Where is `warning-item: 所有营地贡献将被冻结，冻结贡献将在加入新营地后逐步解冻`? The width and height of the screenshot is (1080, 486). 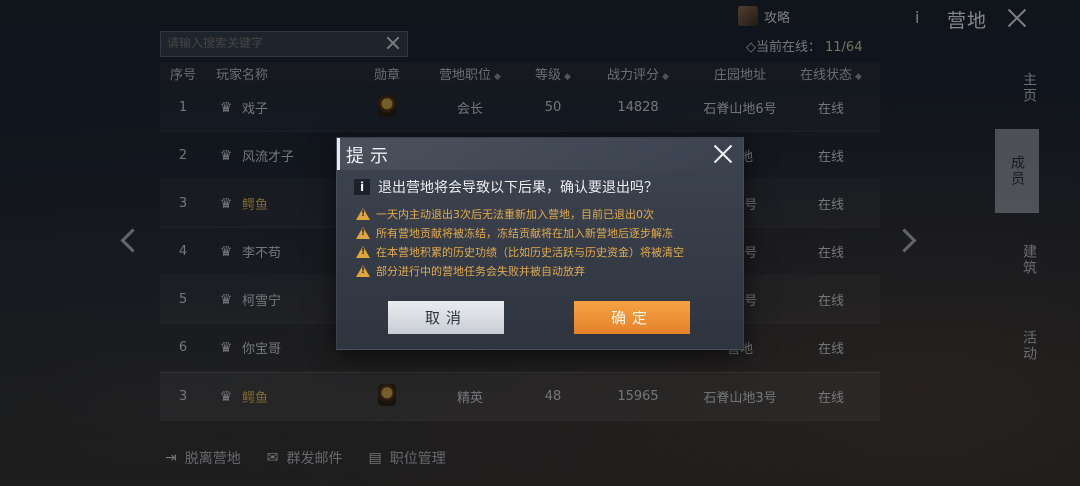
warning-item: 所有营地贡献将被冻结，冻结贡献将在加入新营地后逐步解冻 is located at coordinates (520, 232).